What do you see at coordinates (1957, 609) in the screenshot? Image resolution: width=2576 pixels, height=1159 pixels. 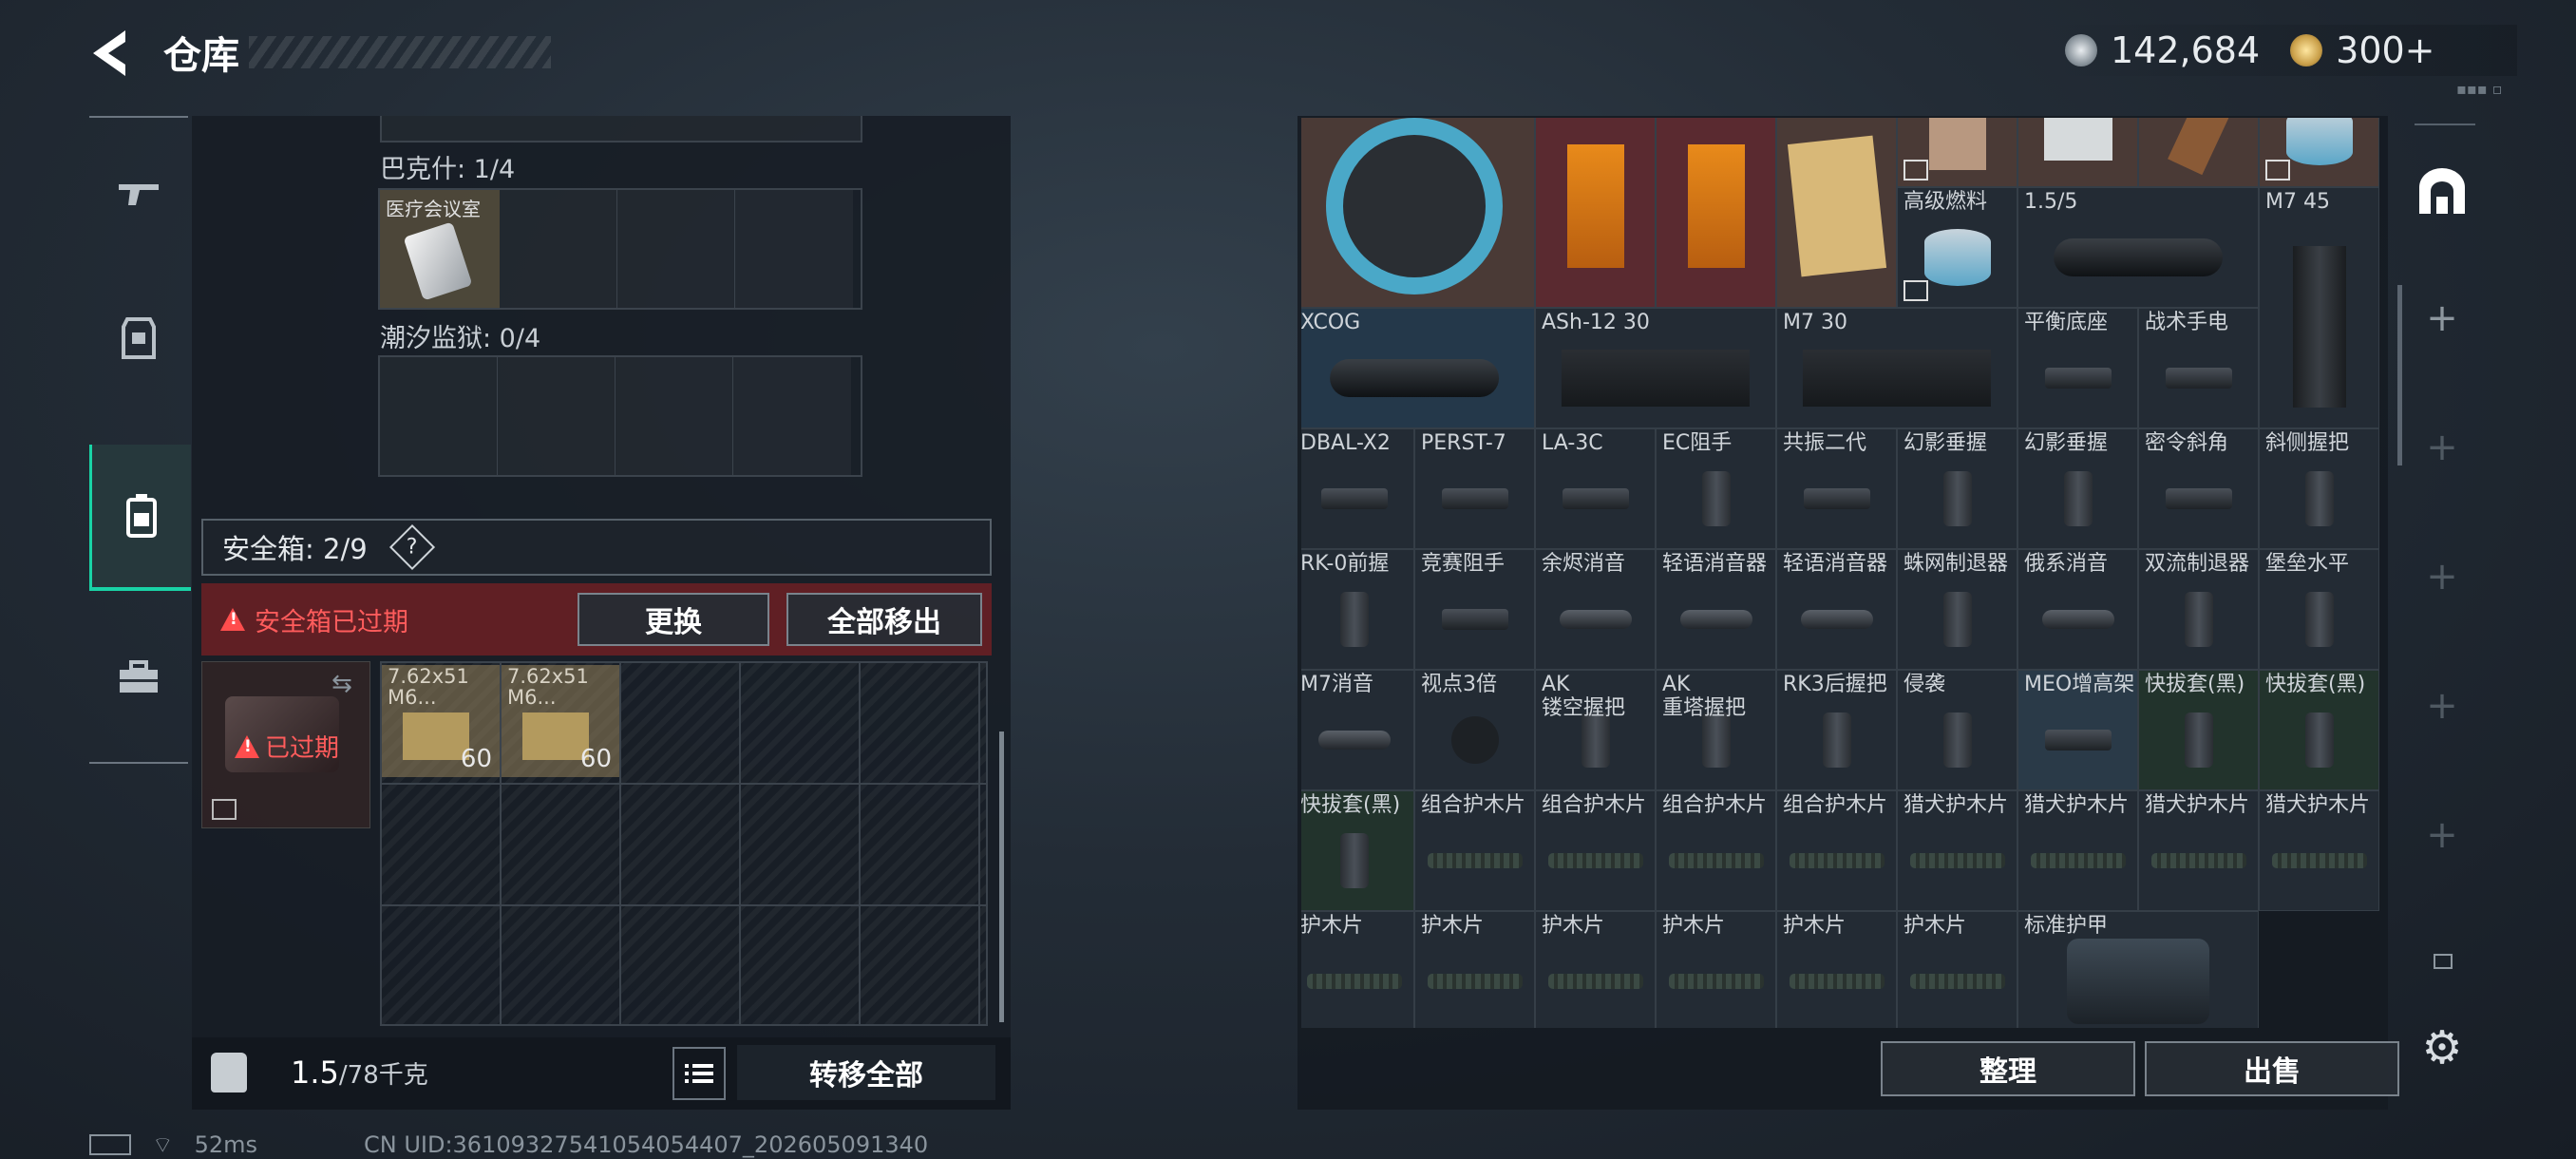 I see `inventory-item: 蛛网制退器` at bounding box center [1957, 609].